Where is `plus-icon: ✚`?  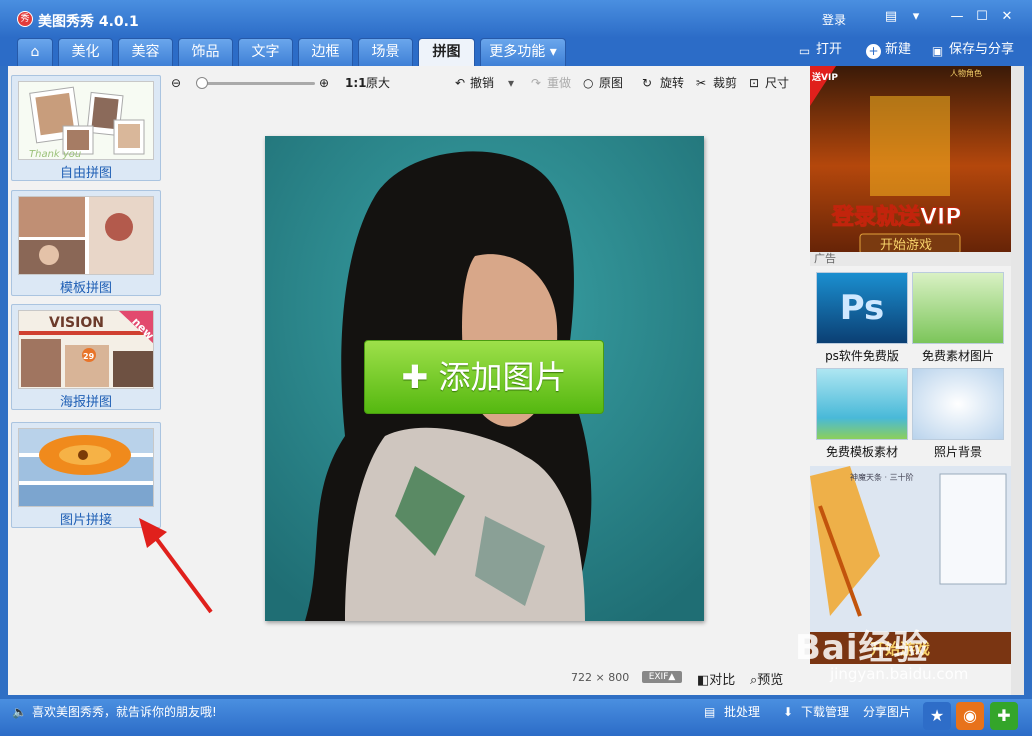 plus-icon: ✚ is located at coordinates (415, 377).